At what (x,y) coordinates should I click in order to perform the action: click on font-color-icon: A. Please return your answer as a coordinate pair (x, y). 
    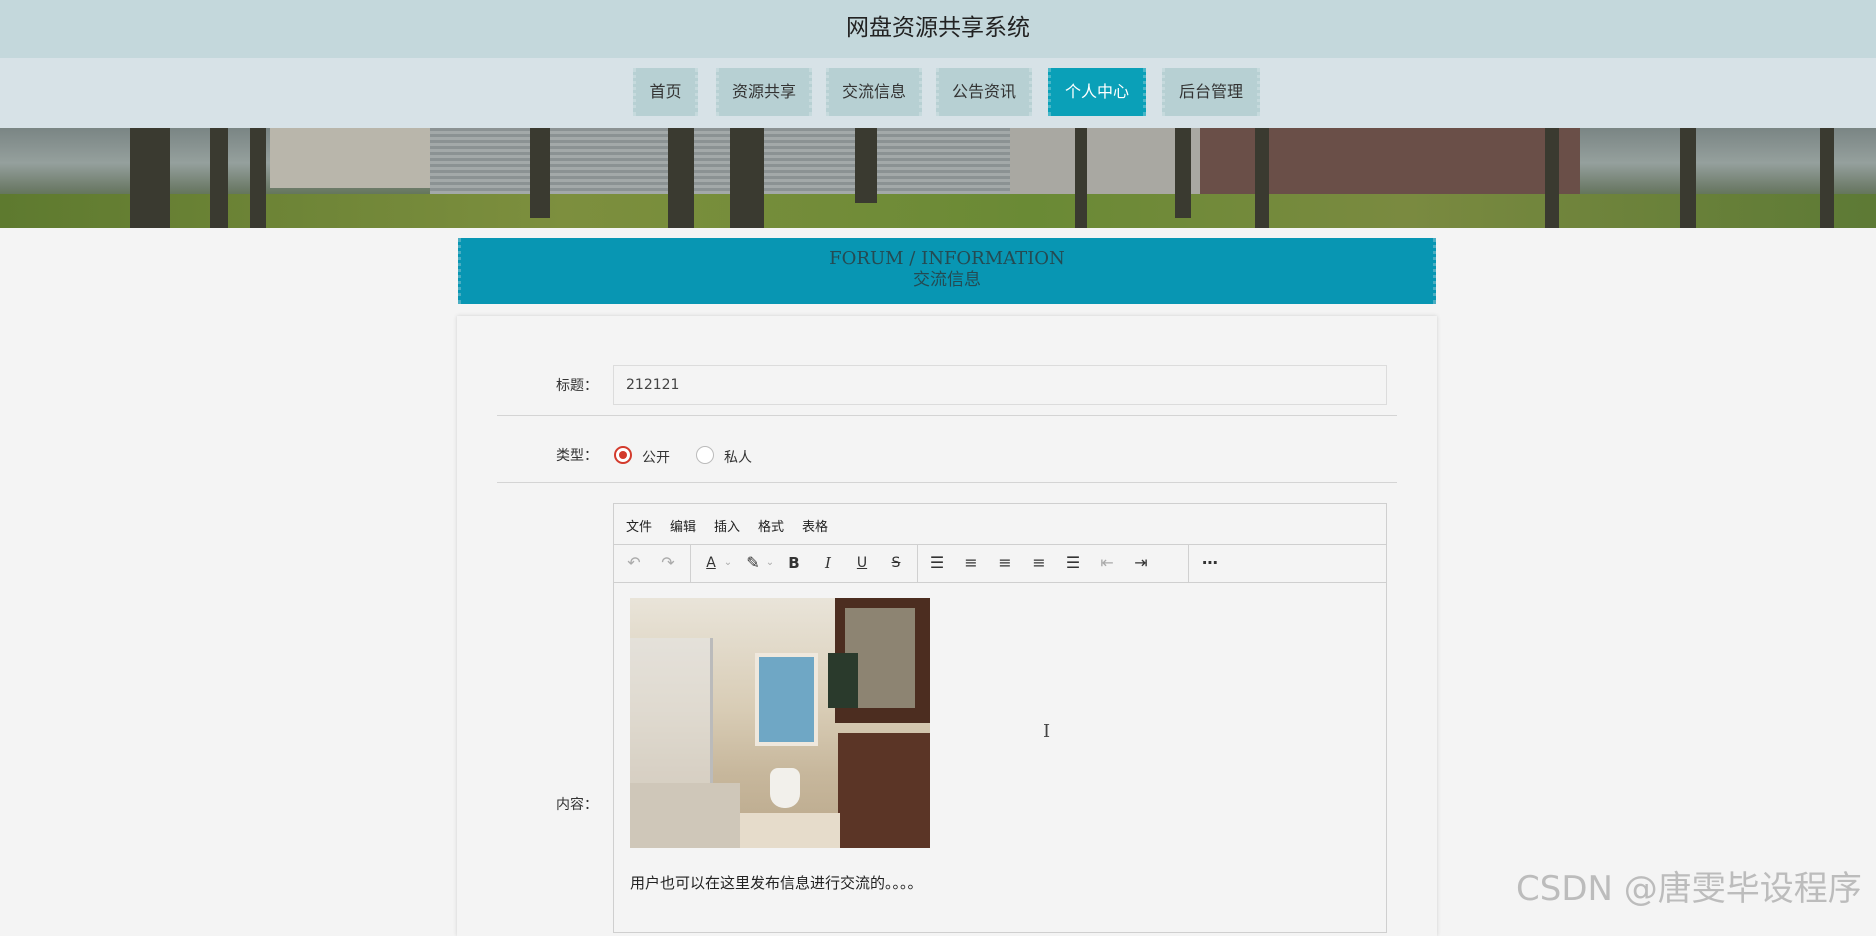
    Looking at the image, I should click on (711, 563).